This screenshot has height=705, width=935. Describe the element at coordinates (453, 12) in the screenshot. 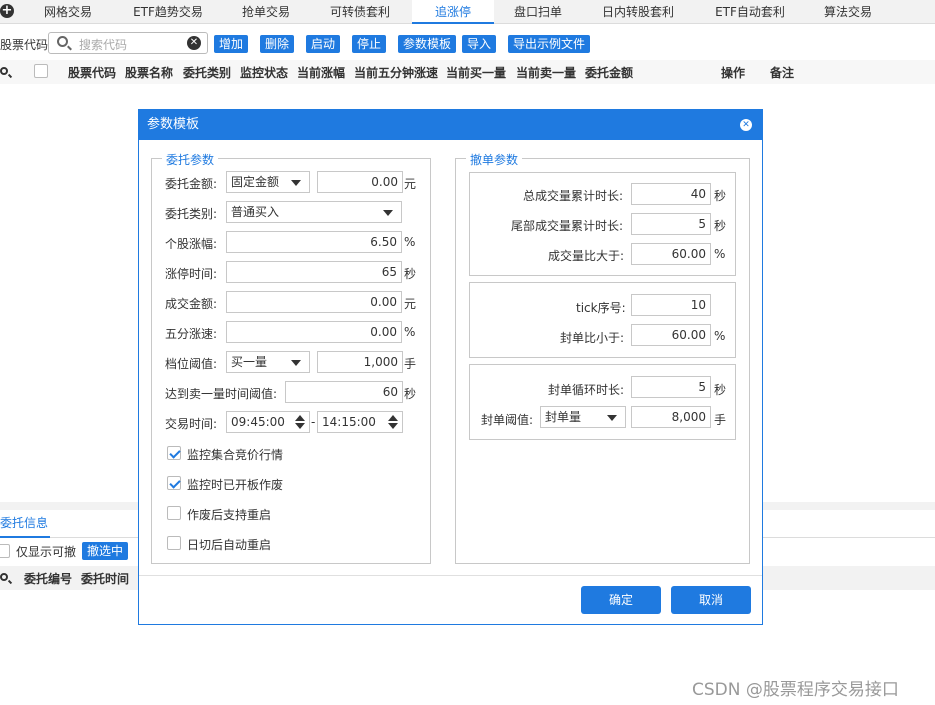

I see `tab-limit-up-chase: 追涨停` at that location.